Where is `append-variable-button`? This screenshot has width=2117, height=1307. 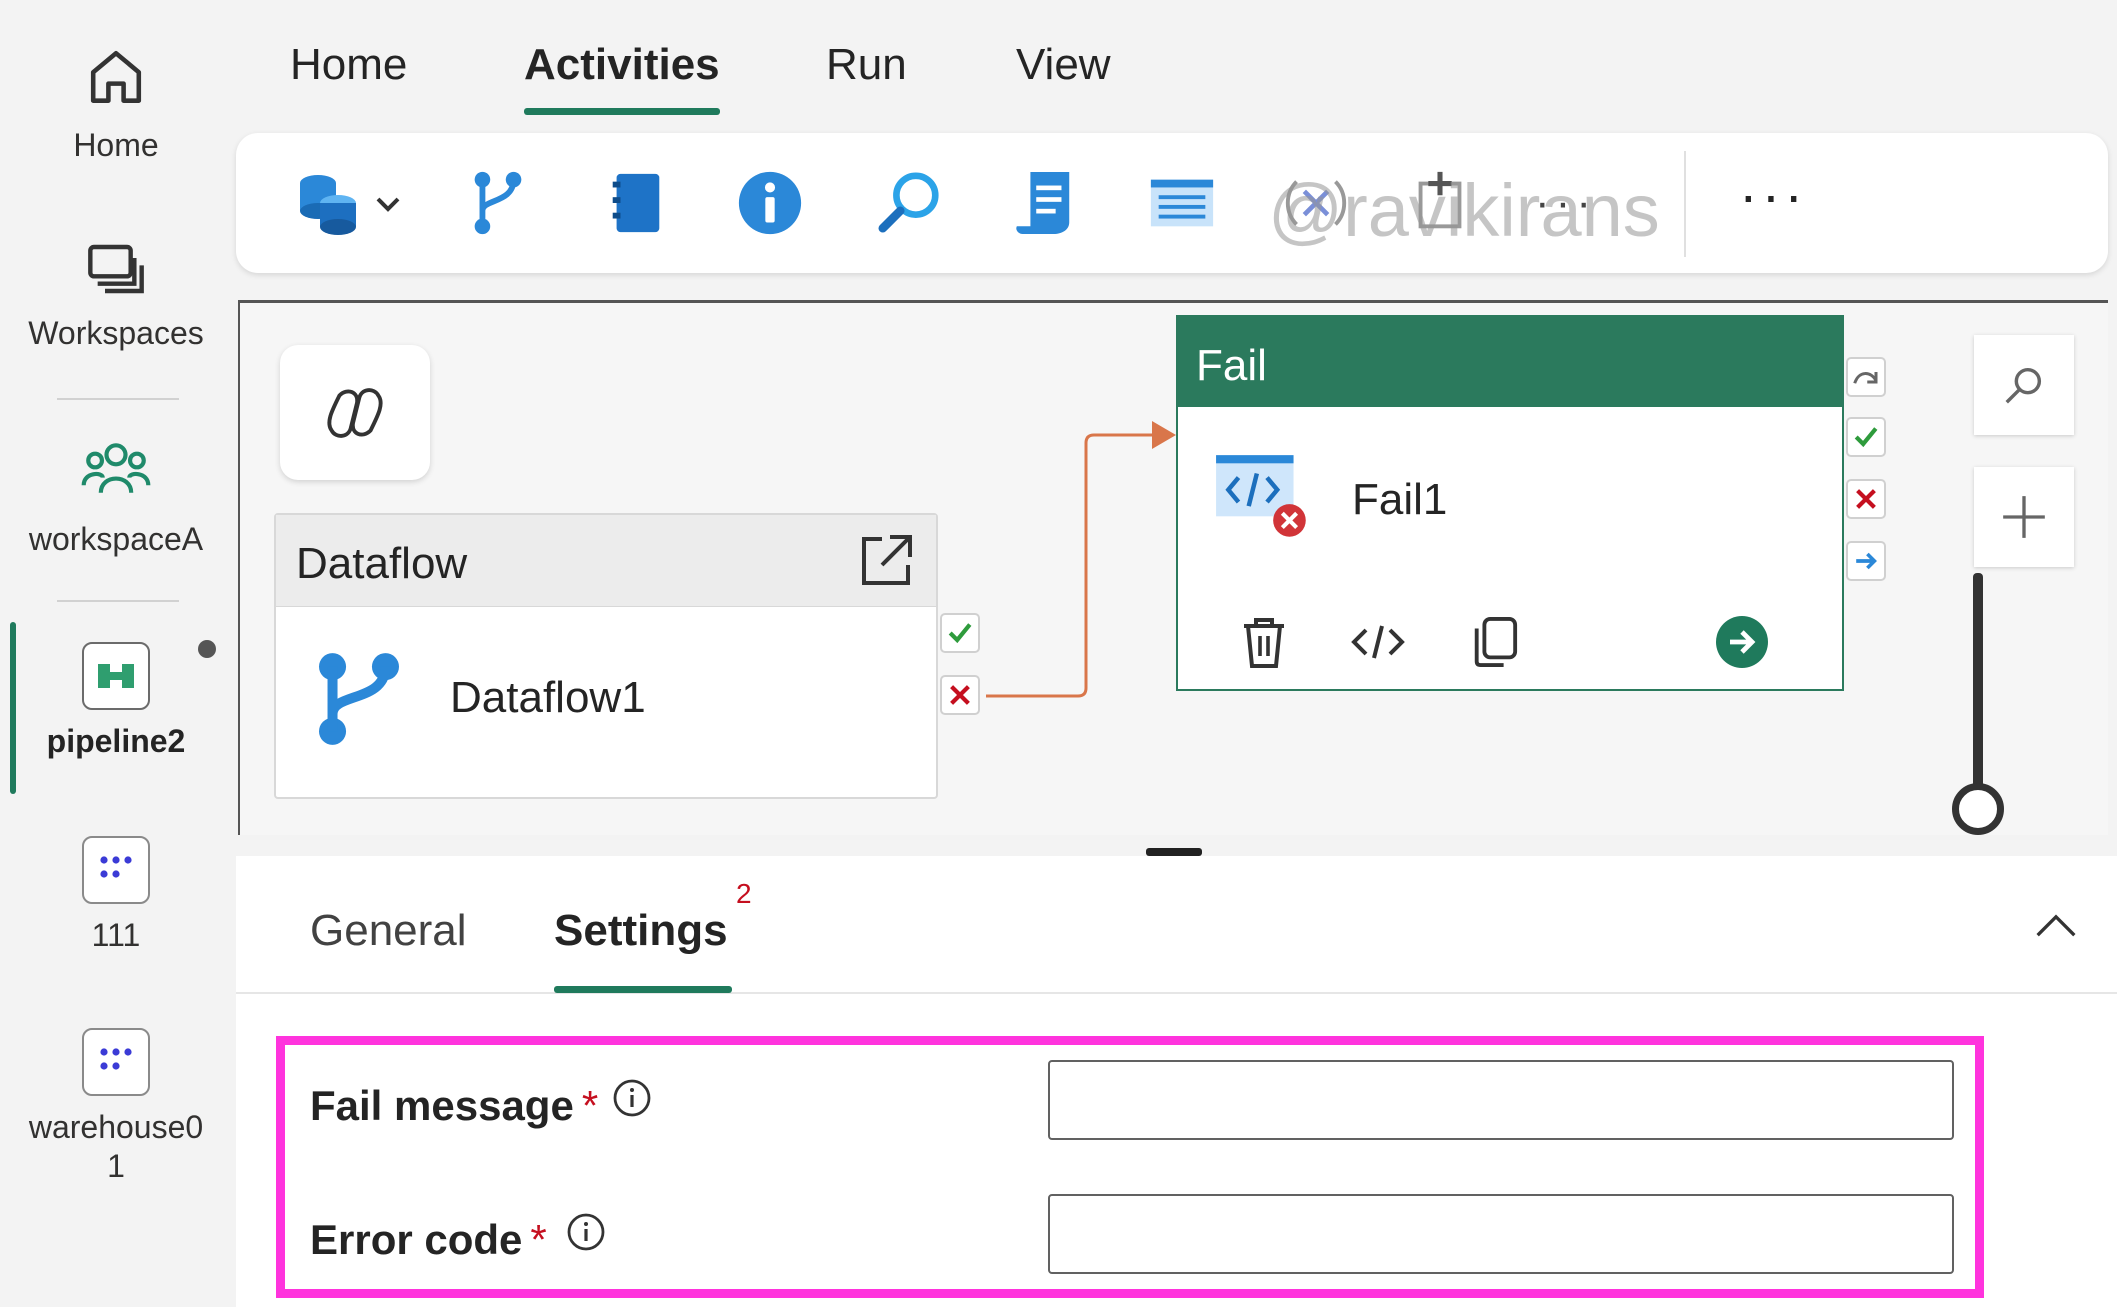 append-variable-button is located at coordinates (1440, 203).